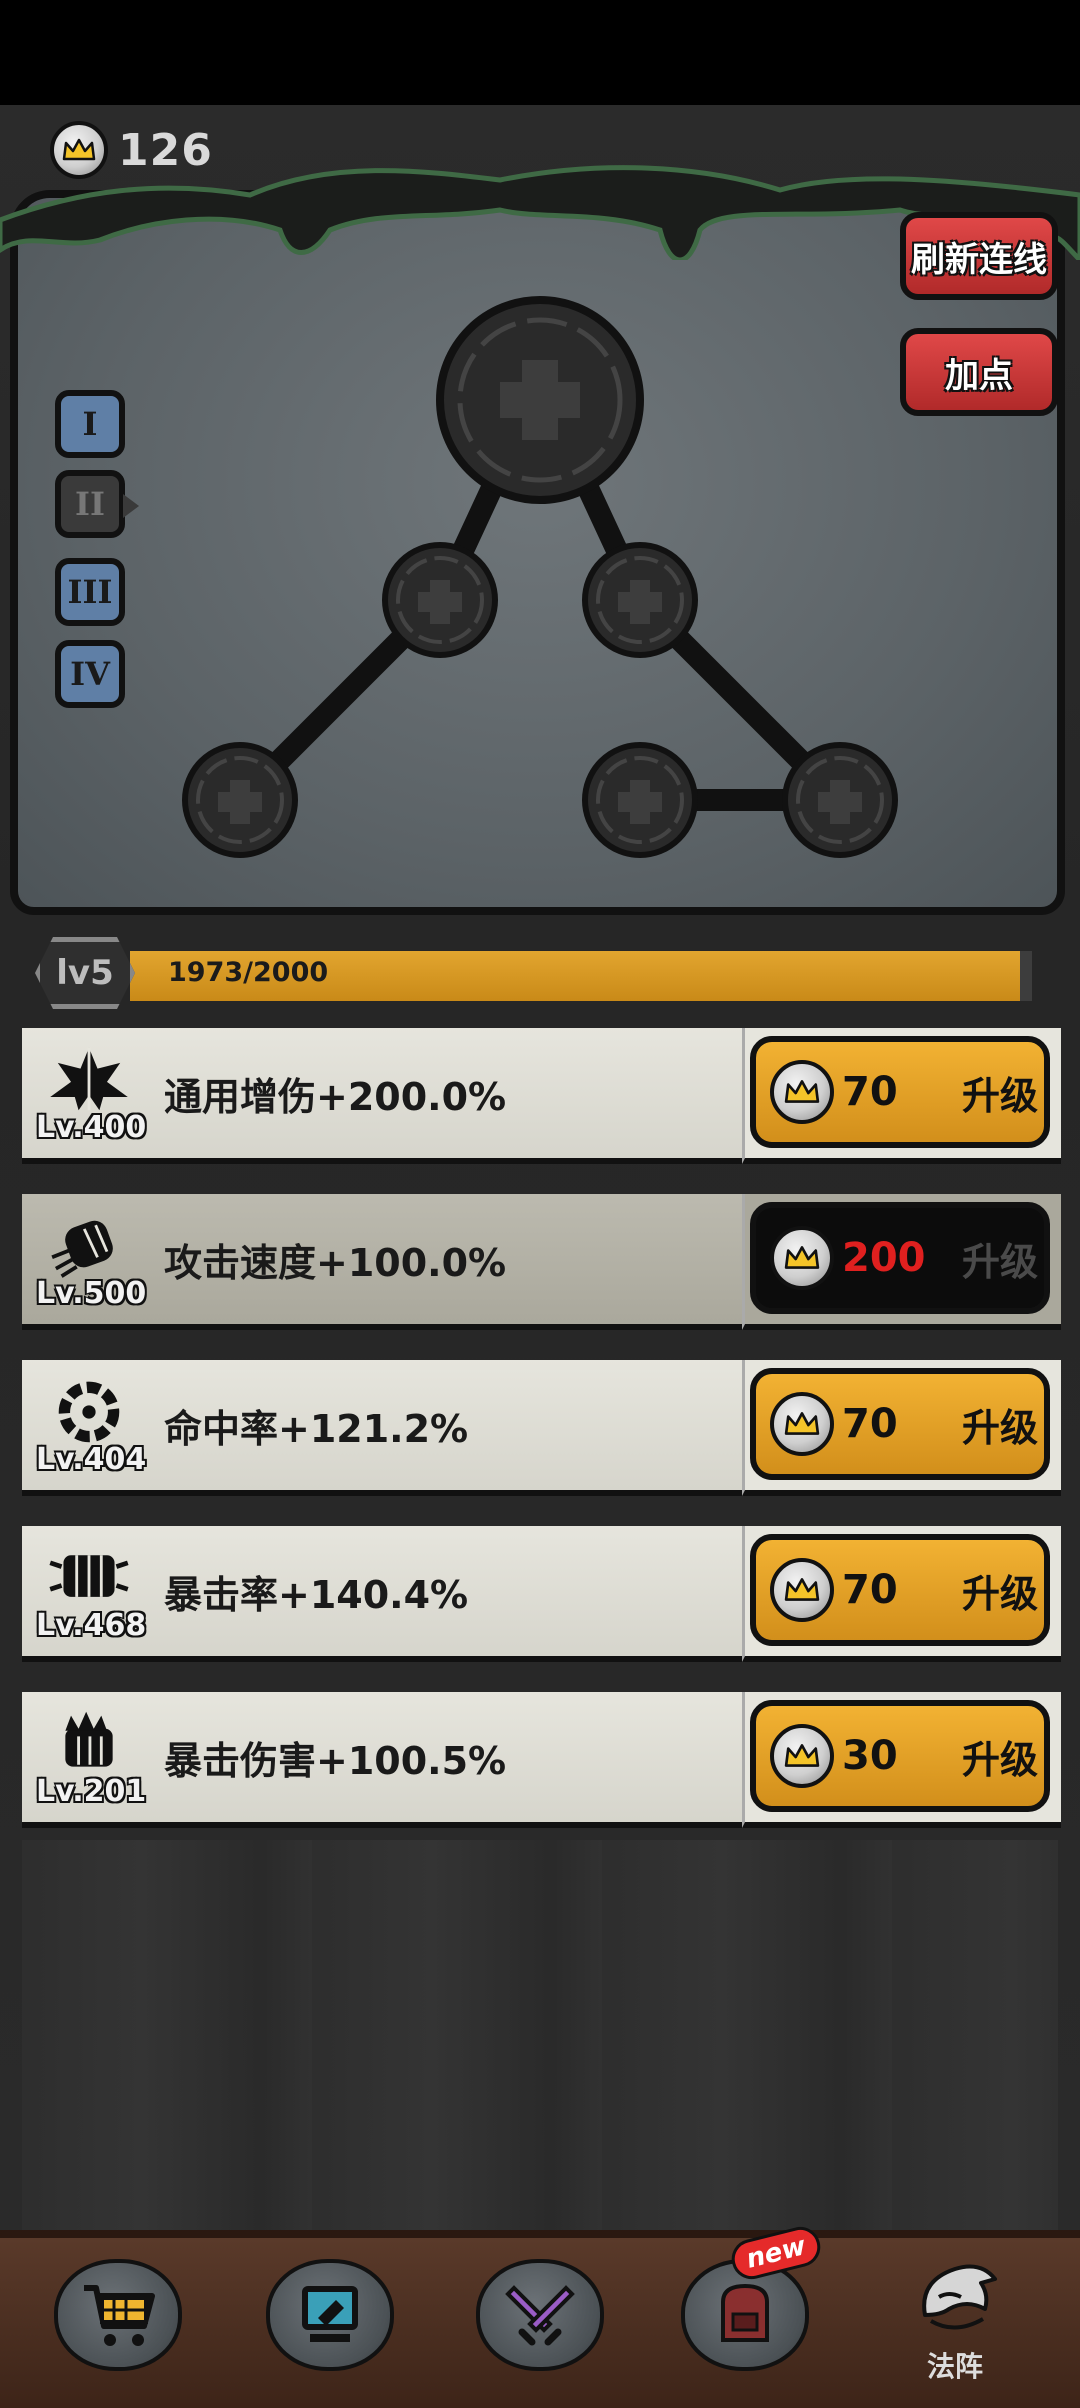  What do you see at coordinates (640, 800) in the screenshot?
I see `skill-node-bottom-middle` at bounding box center [640, 800].